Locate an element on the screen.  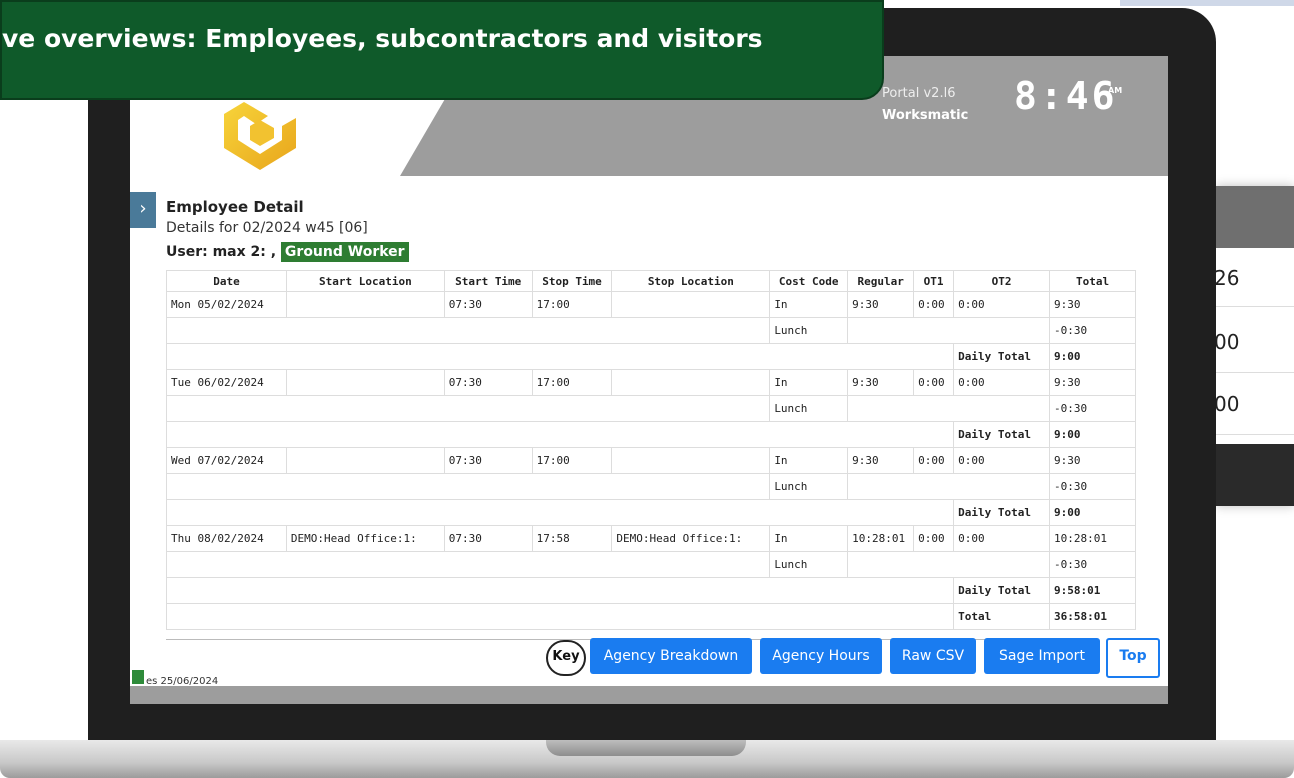
column-header: Total is located at coordinates (1092, 281).